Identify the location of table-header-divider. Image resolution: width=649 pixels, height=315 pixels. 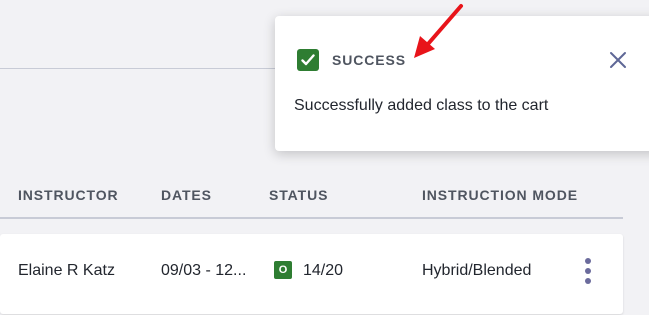
(311, 218).